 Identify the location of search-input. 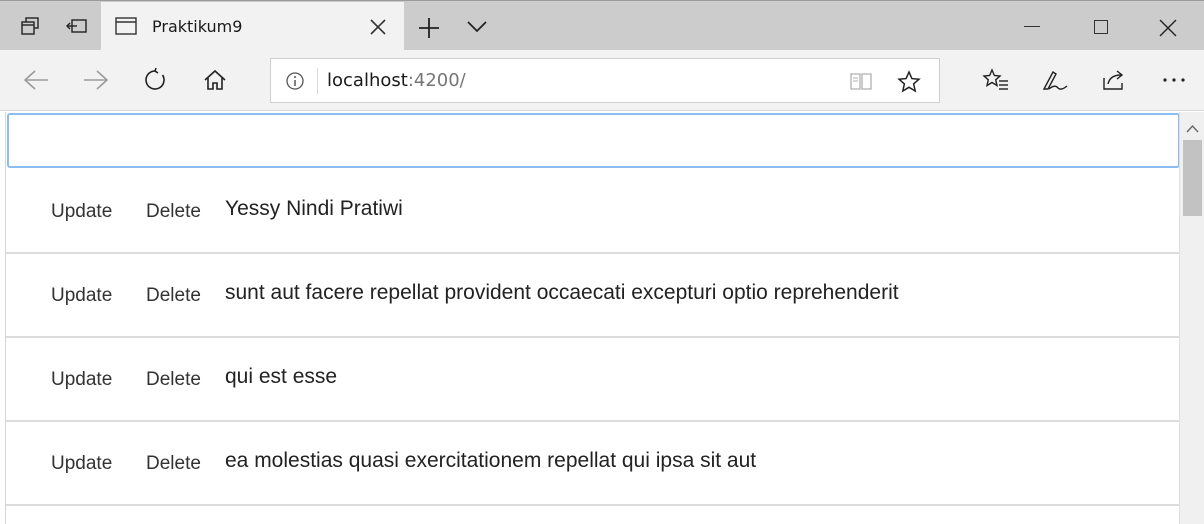
(593, 140).